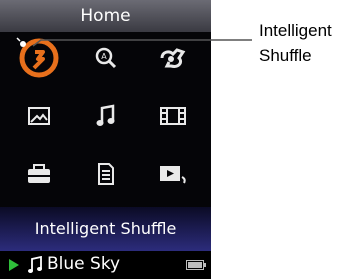 The image size is (352, 279). Describe the element at coordinates (295, 43) in the screenshot. I see `callout-label: Intelligent Shuffle` at that location.